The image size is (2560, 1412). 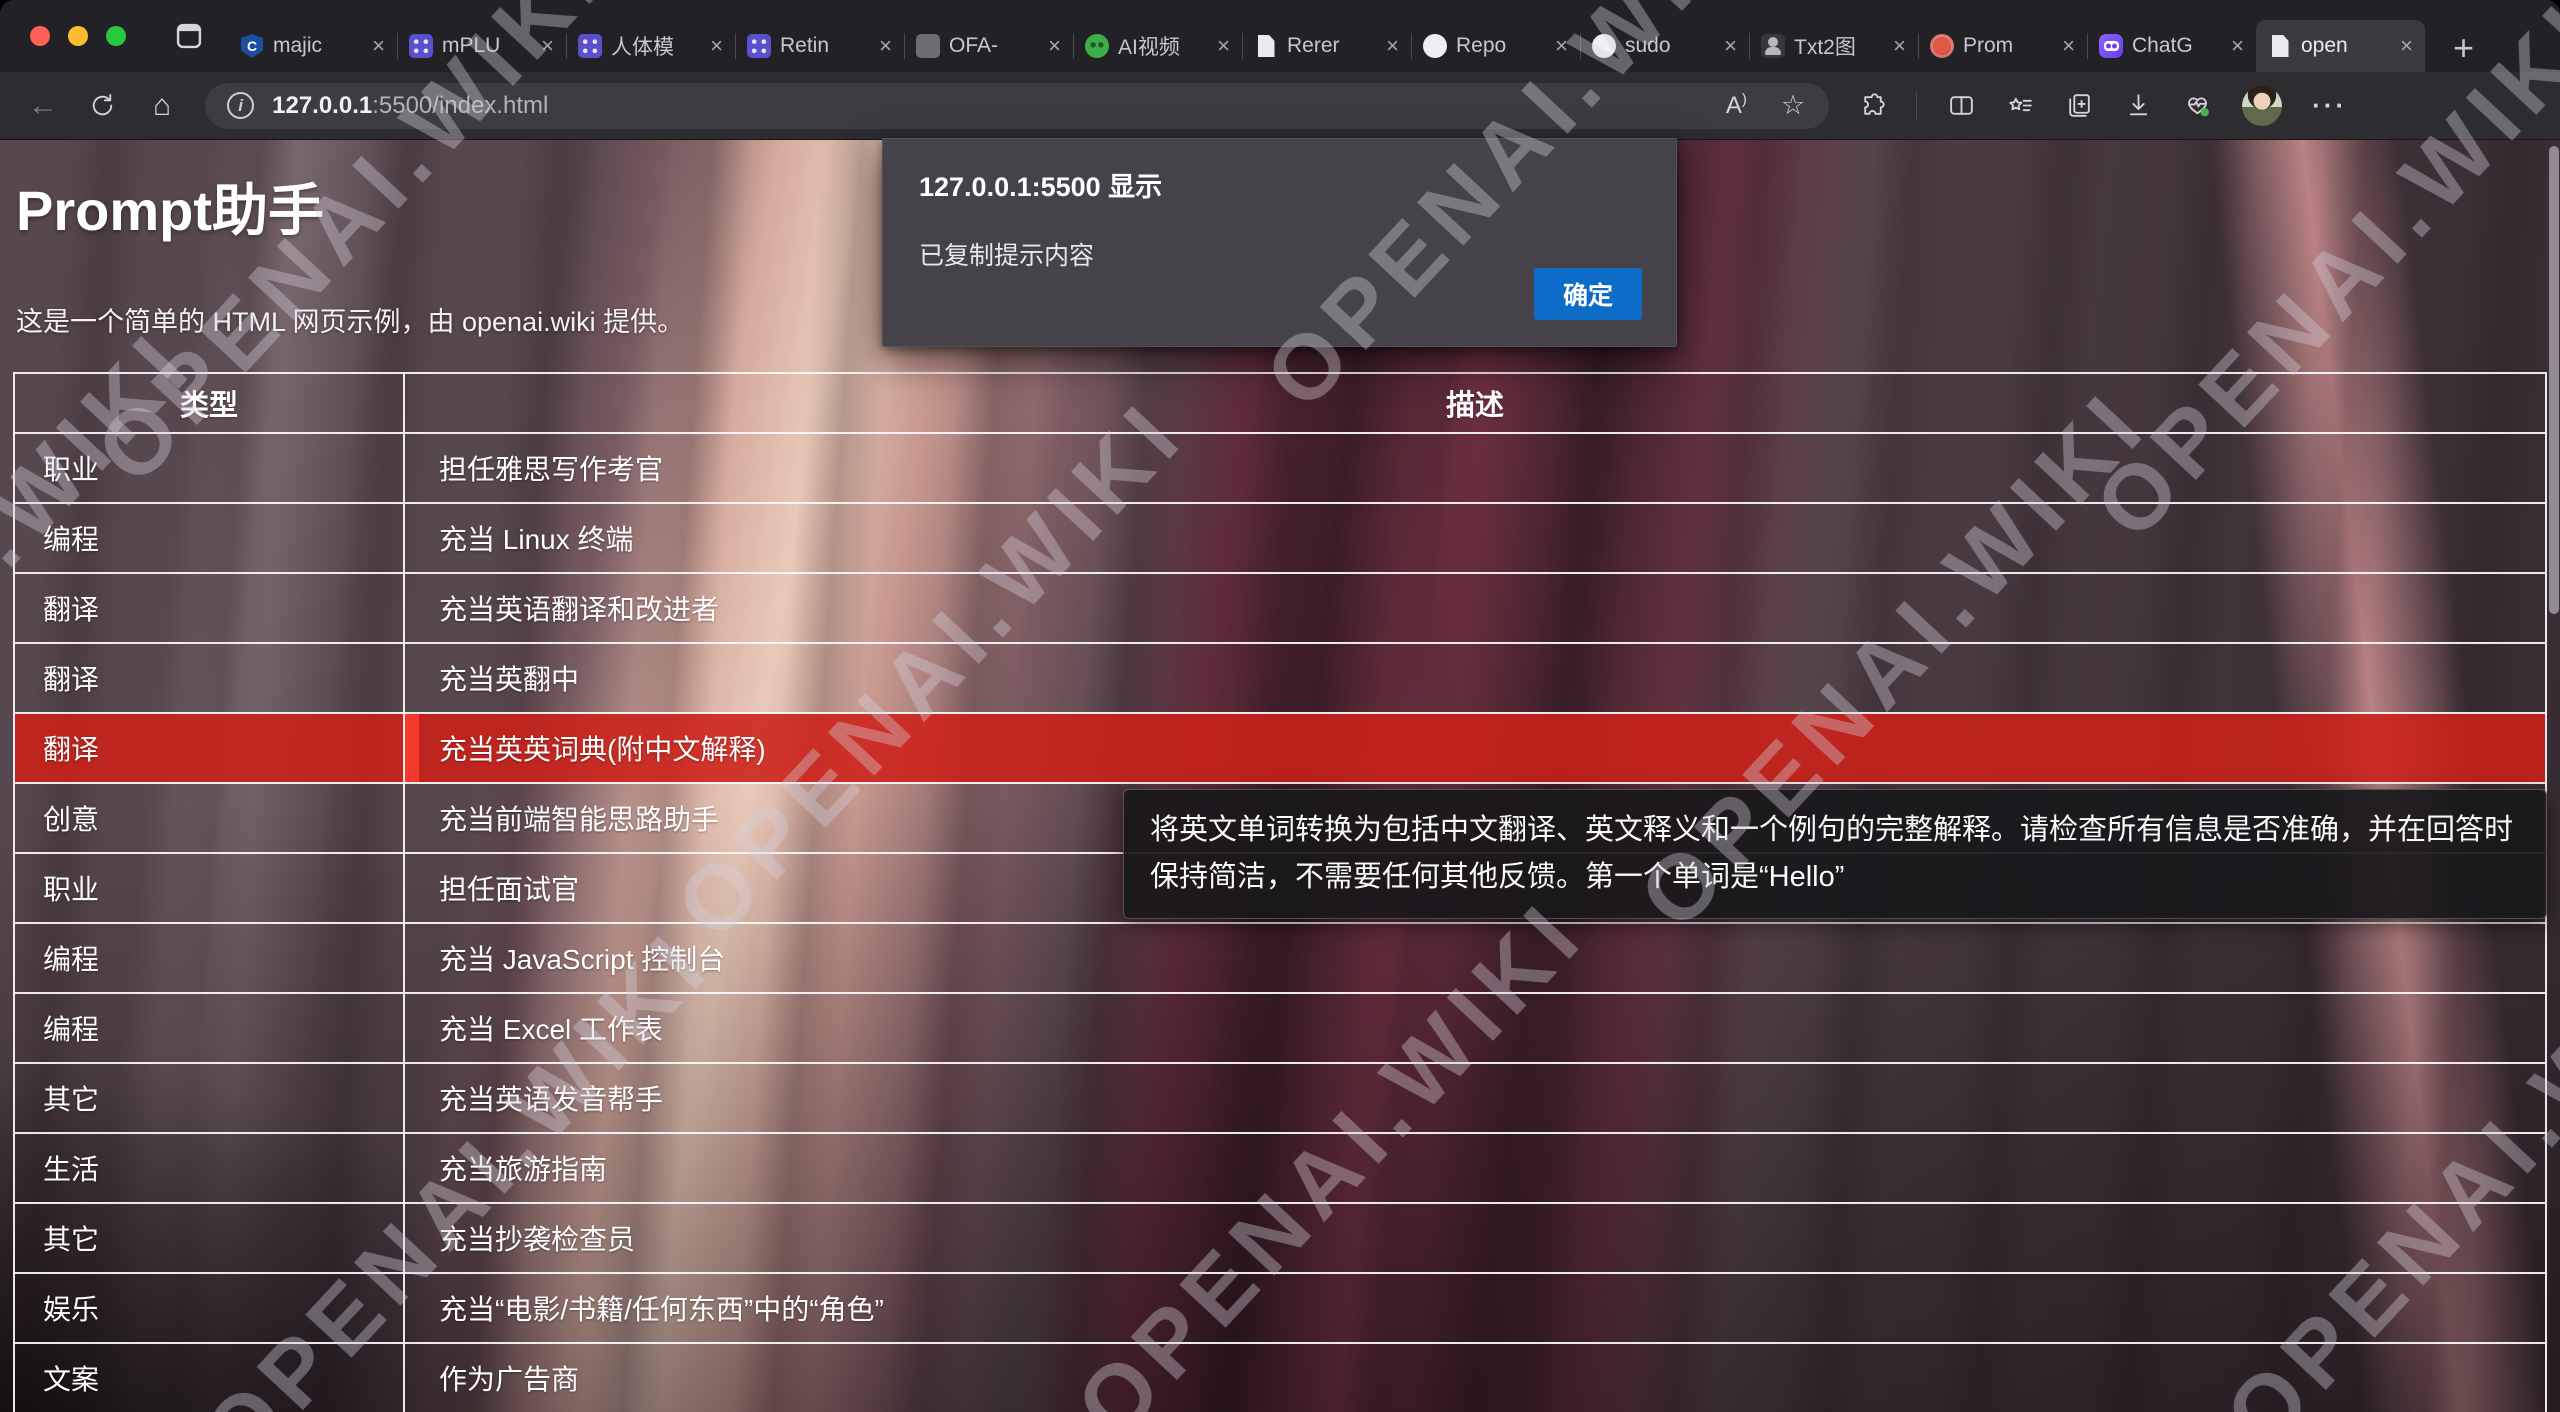 What do you see at coordinates (162, 106) in the screenshot?
I see `home-button: ⌂` at bounding box center [162, 106].